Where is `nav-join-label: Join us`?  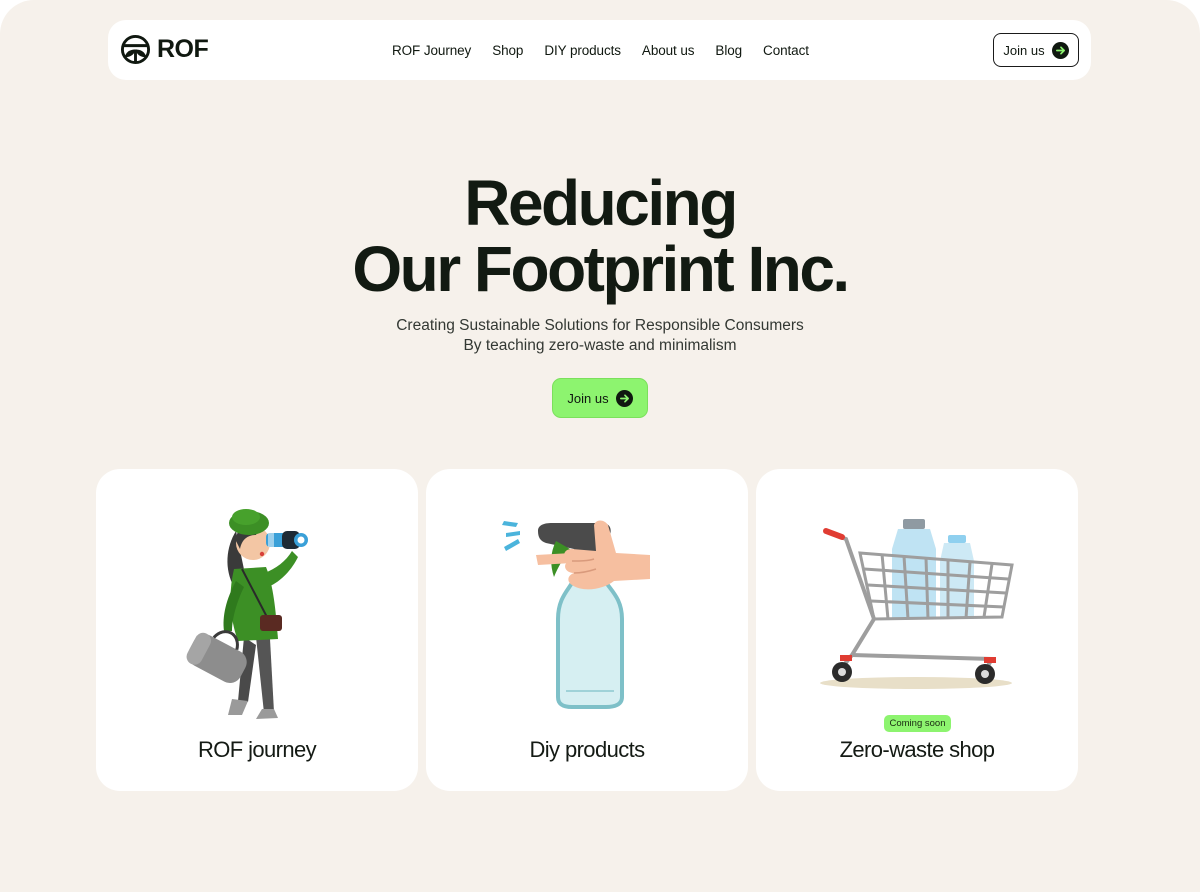 nav-join-label: Join us is located at coordinates (1024, 50).